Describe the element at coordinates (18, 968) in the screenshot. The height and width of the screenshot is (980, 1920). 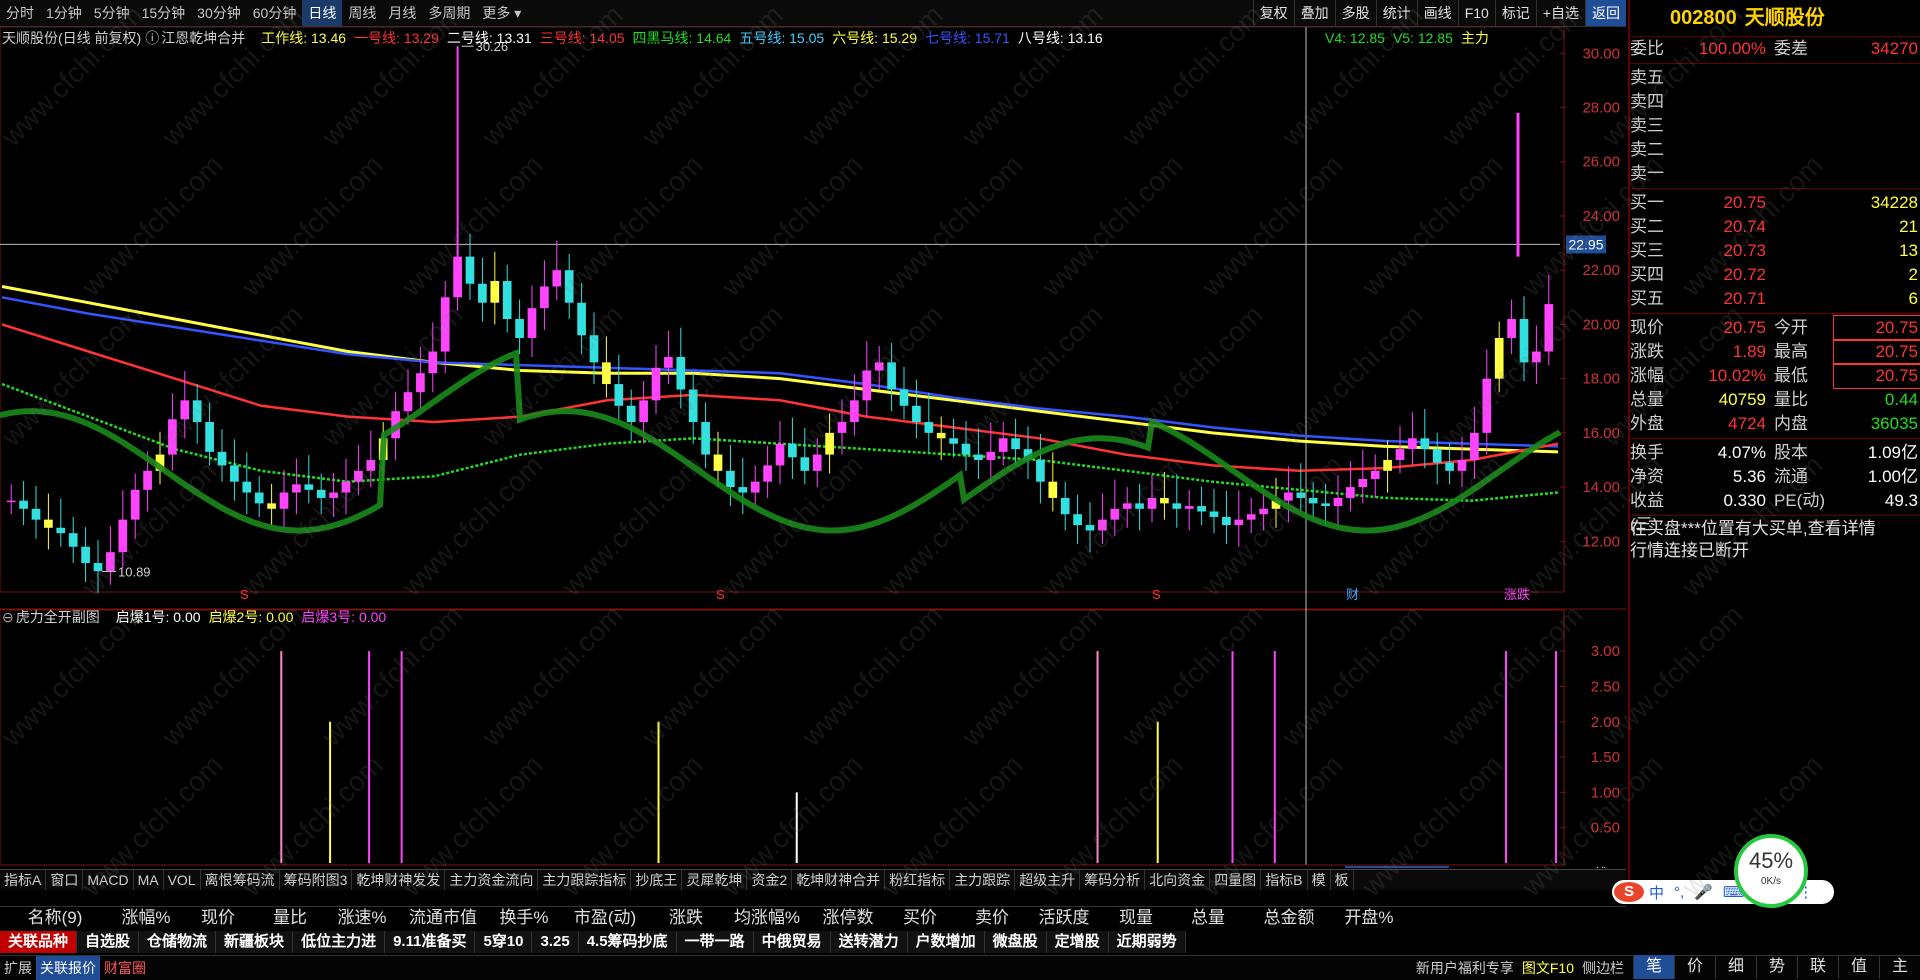
I see `status-left-0: 扩展` at that location.